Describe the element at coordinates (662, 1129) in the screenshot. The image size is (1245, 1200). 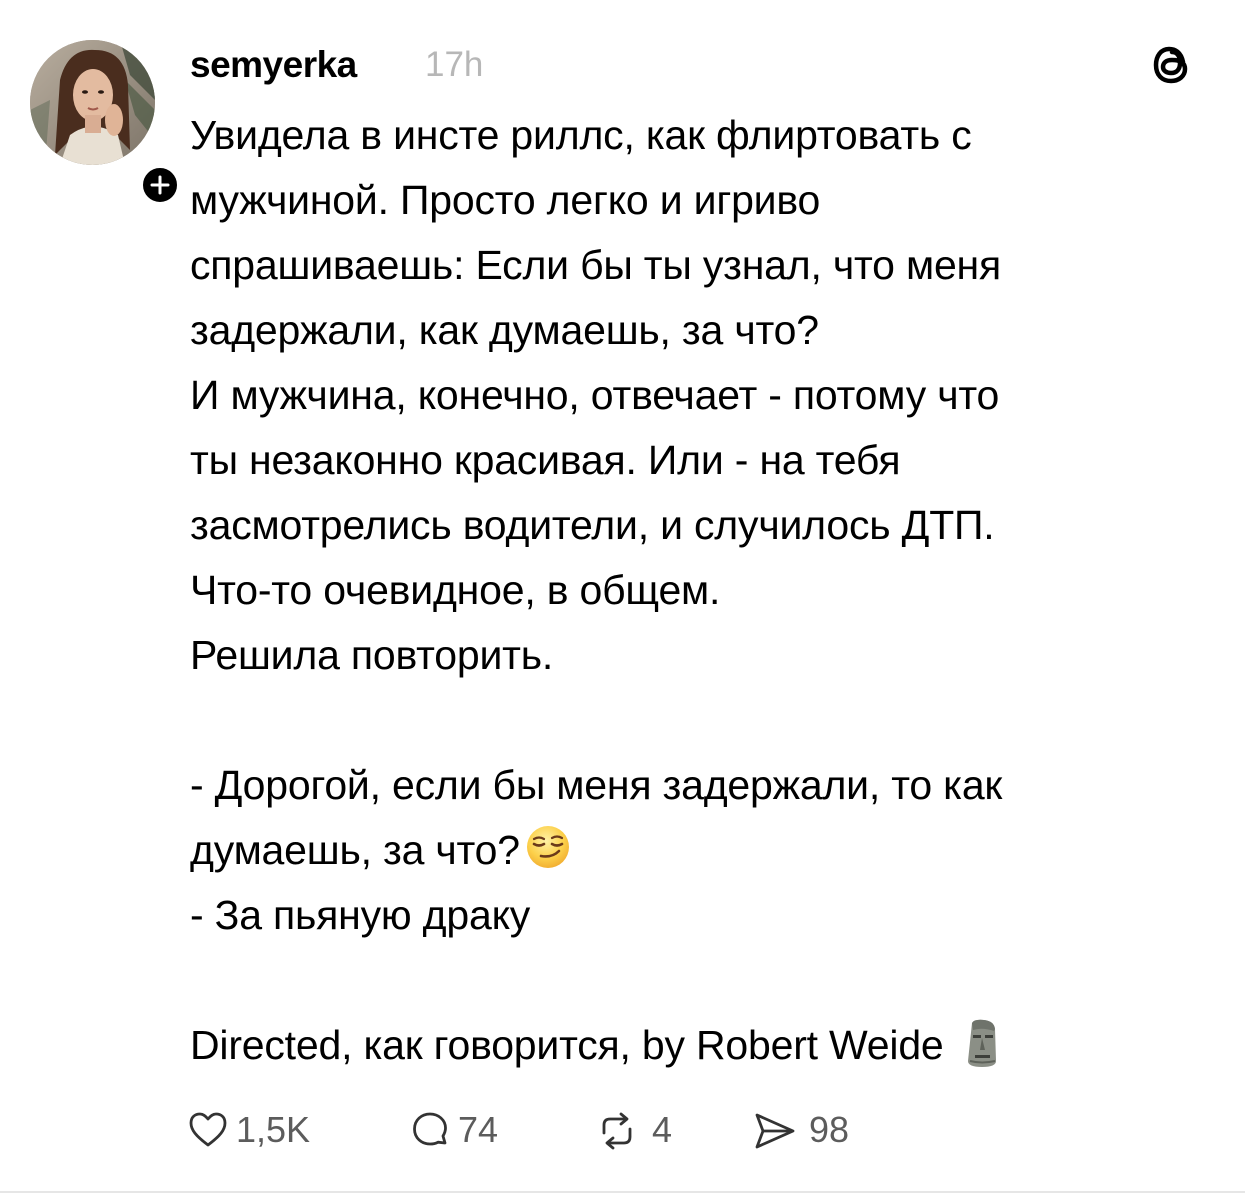
I see `repost-count: 4` at that location.